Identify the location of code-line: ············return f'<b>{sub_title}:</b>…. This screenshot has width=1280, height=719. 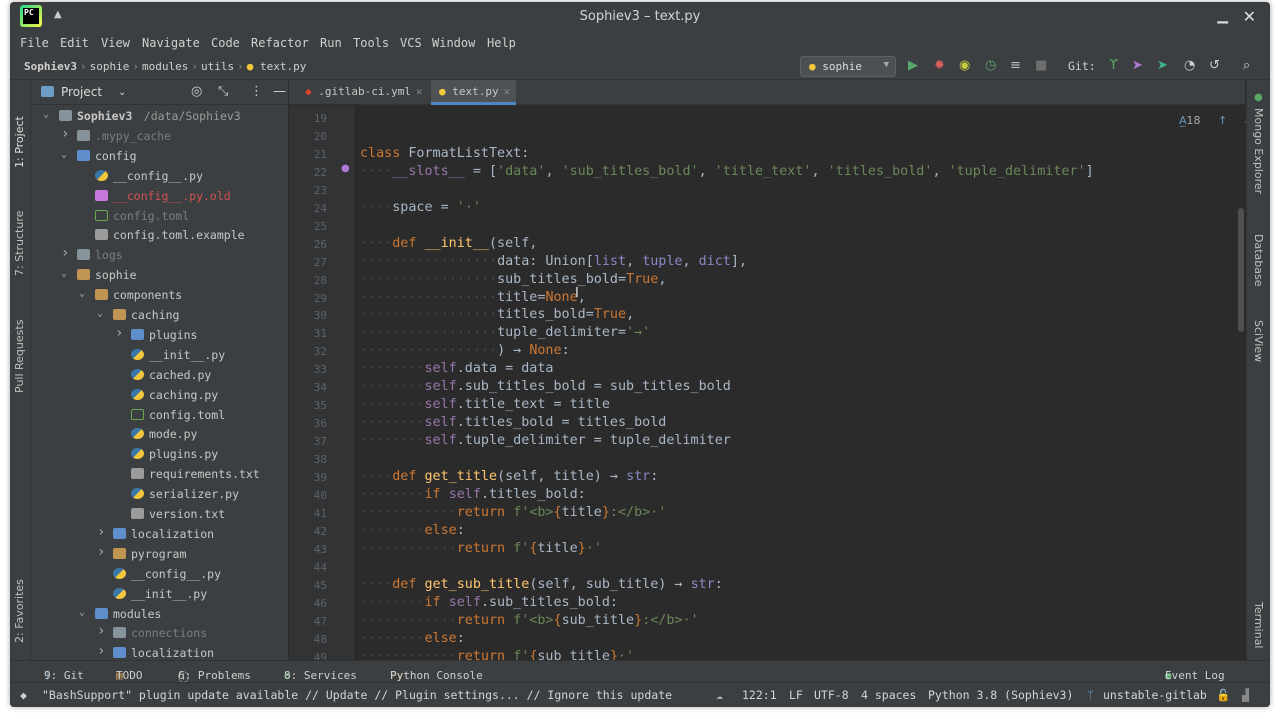
(529, 620).